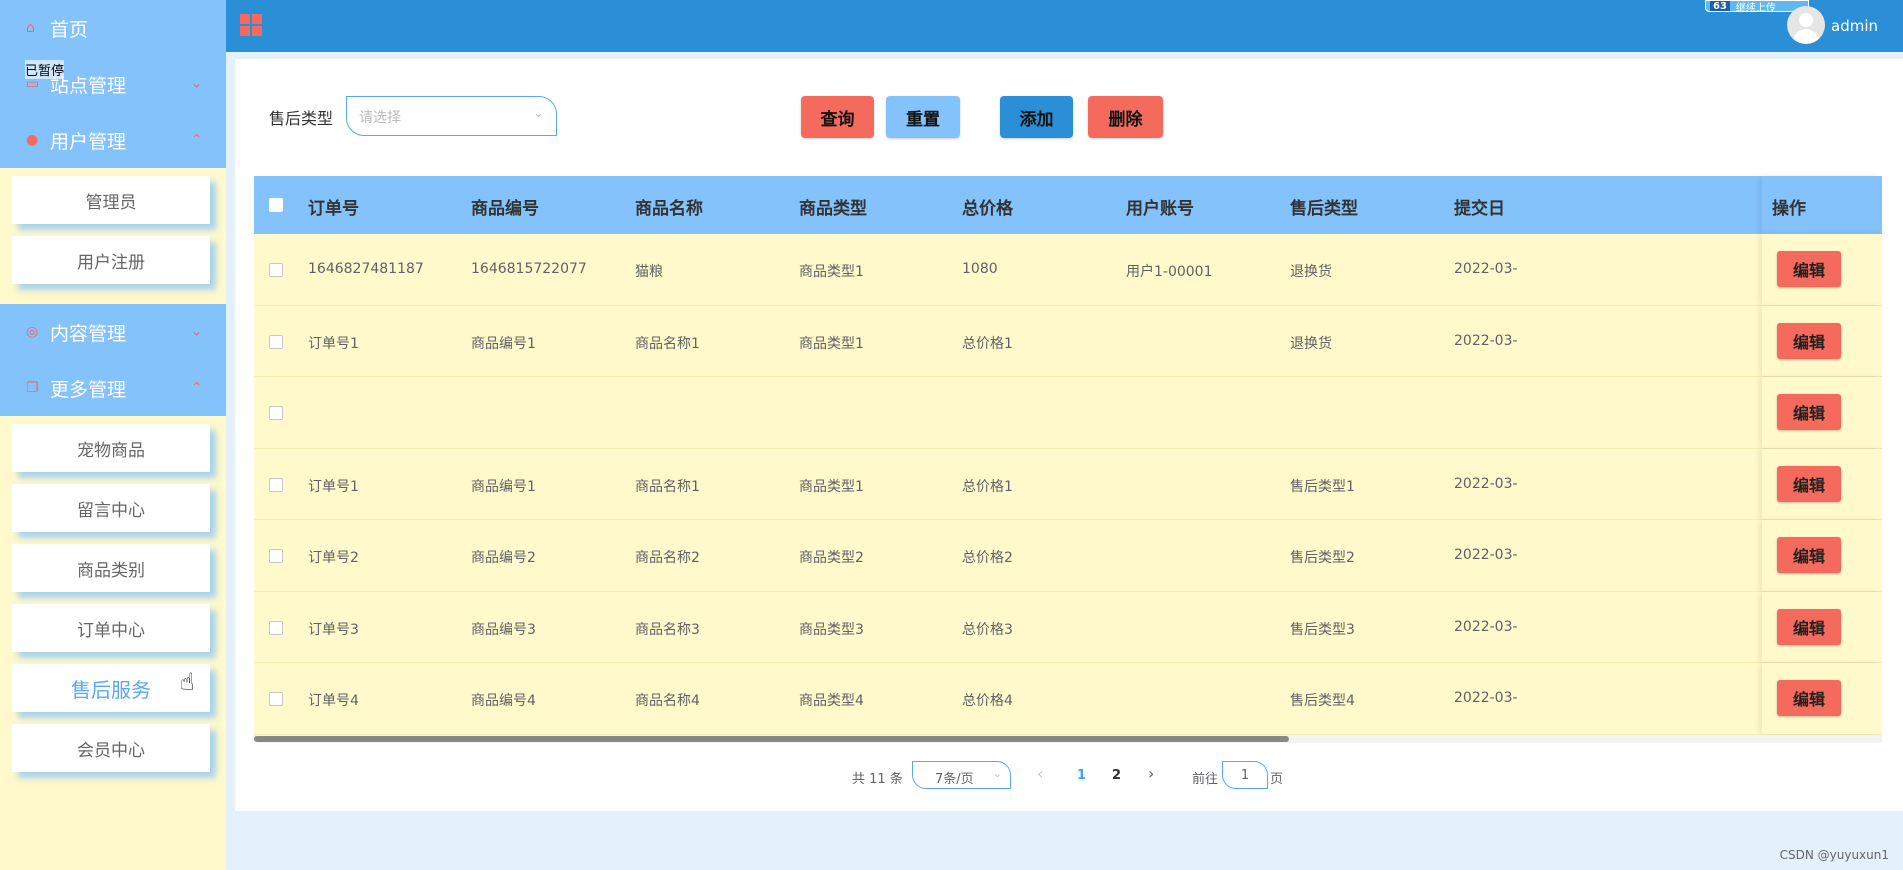 This screenshot has height=870, width=1903. What do you see at coordinates (111, 748) in the screenshot?
I see `sidebar-item-members: 会员中心` at bounding box center [111, 748].